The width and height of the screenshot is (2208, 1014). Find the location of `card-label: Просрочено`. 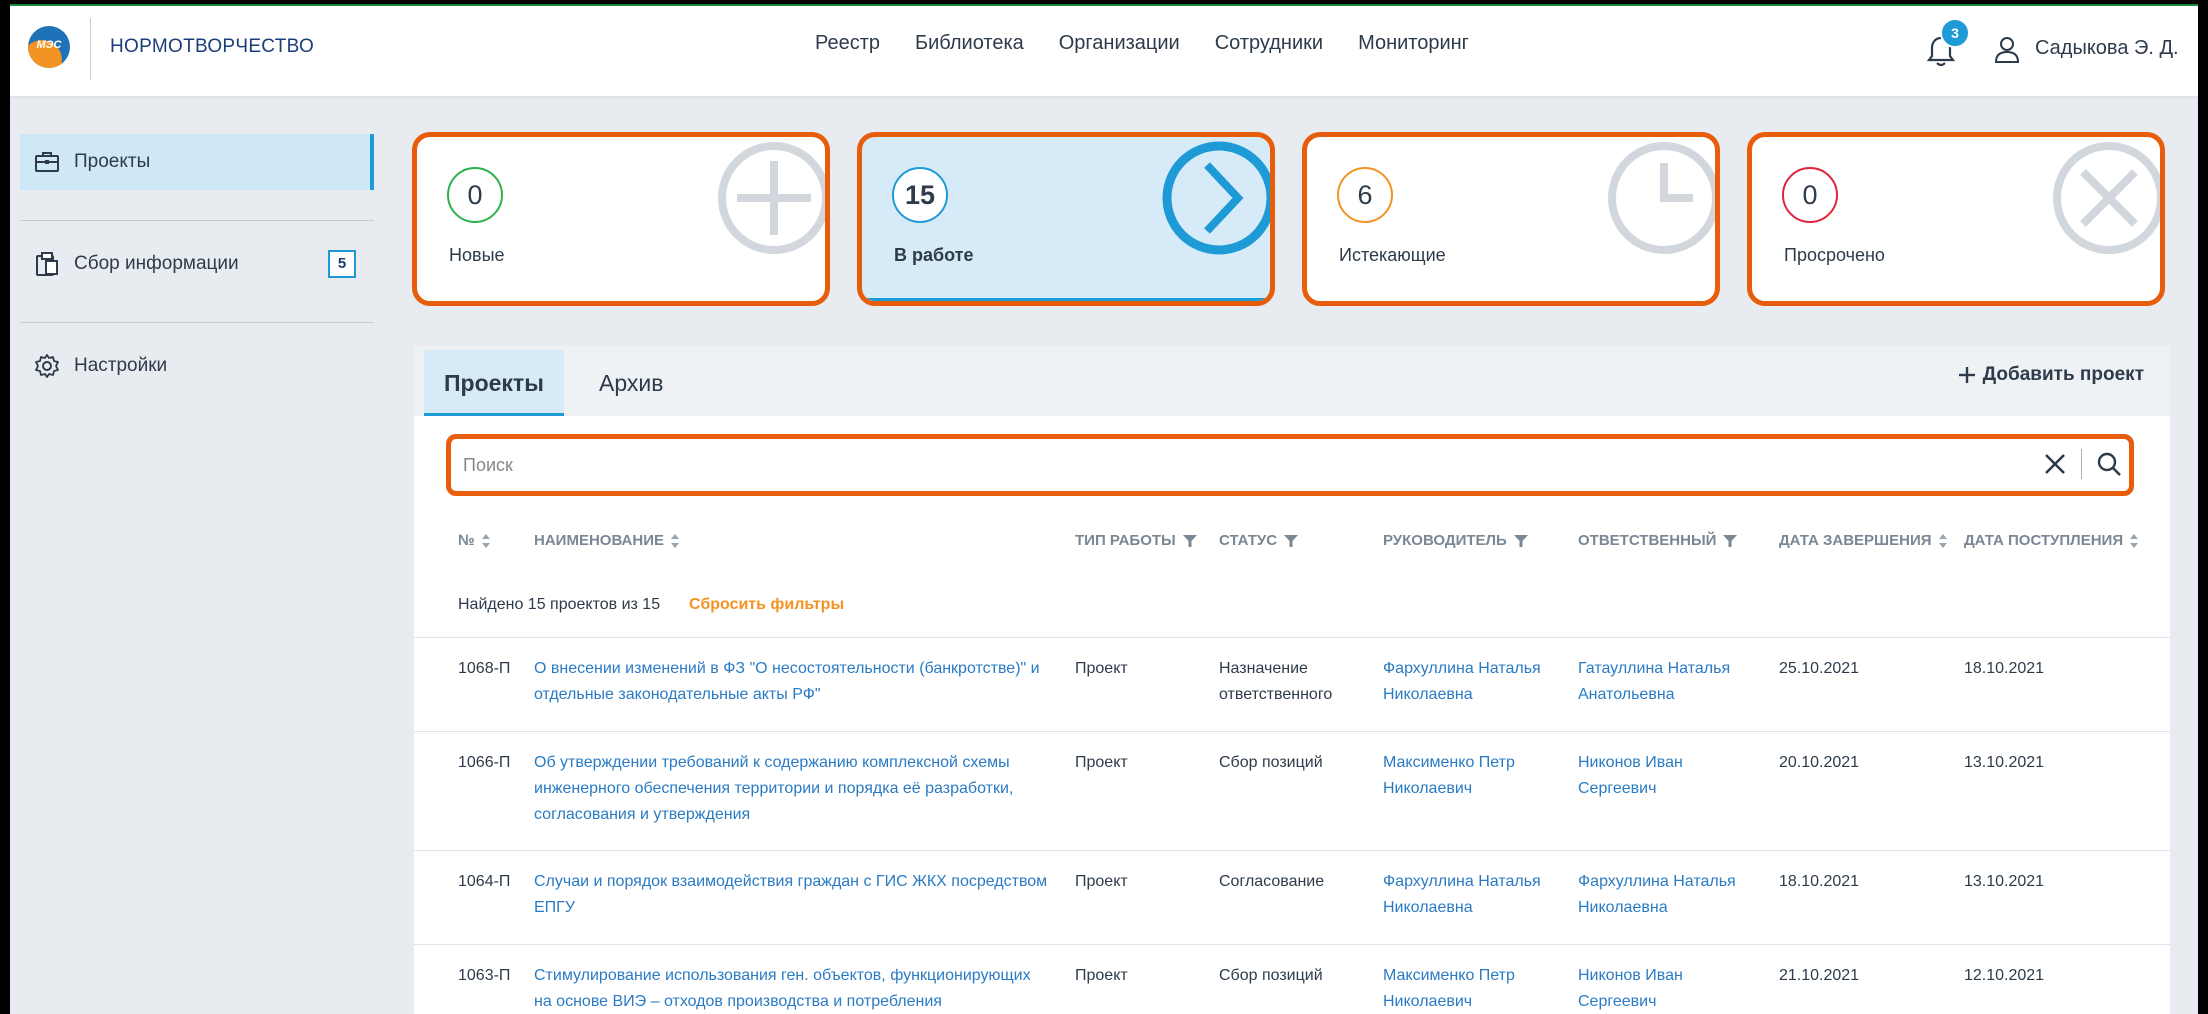

card-label: Просрочено is located at coordinates (1834, 255).